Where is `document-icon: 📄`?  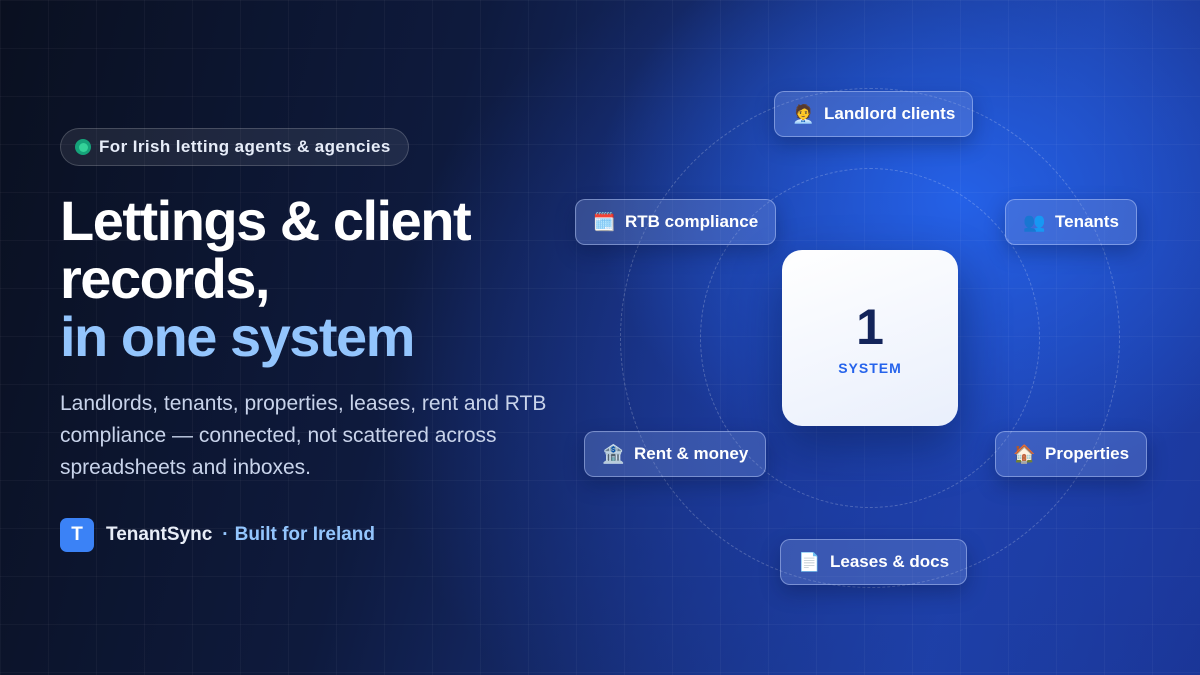 document-icon: 📄 is located at coordinates (809, 561).